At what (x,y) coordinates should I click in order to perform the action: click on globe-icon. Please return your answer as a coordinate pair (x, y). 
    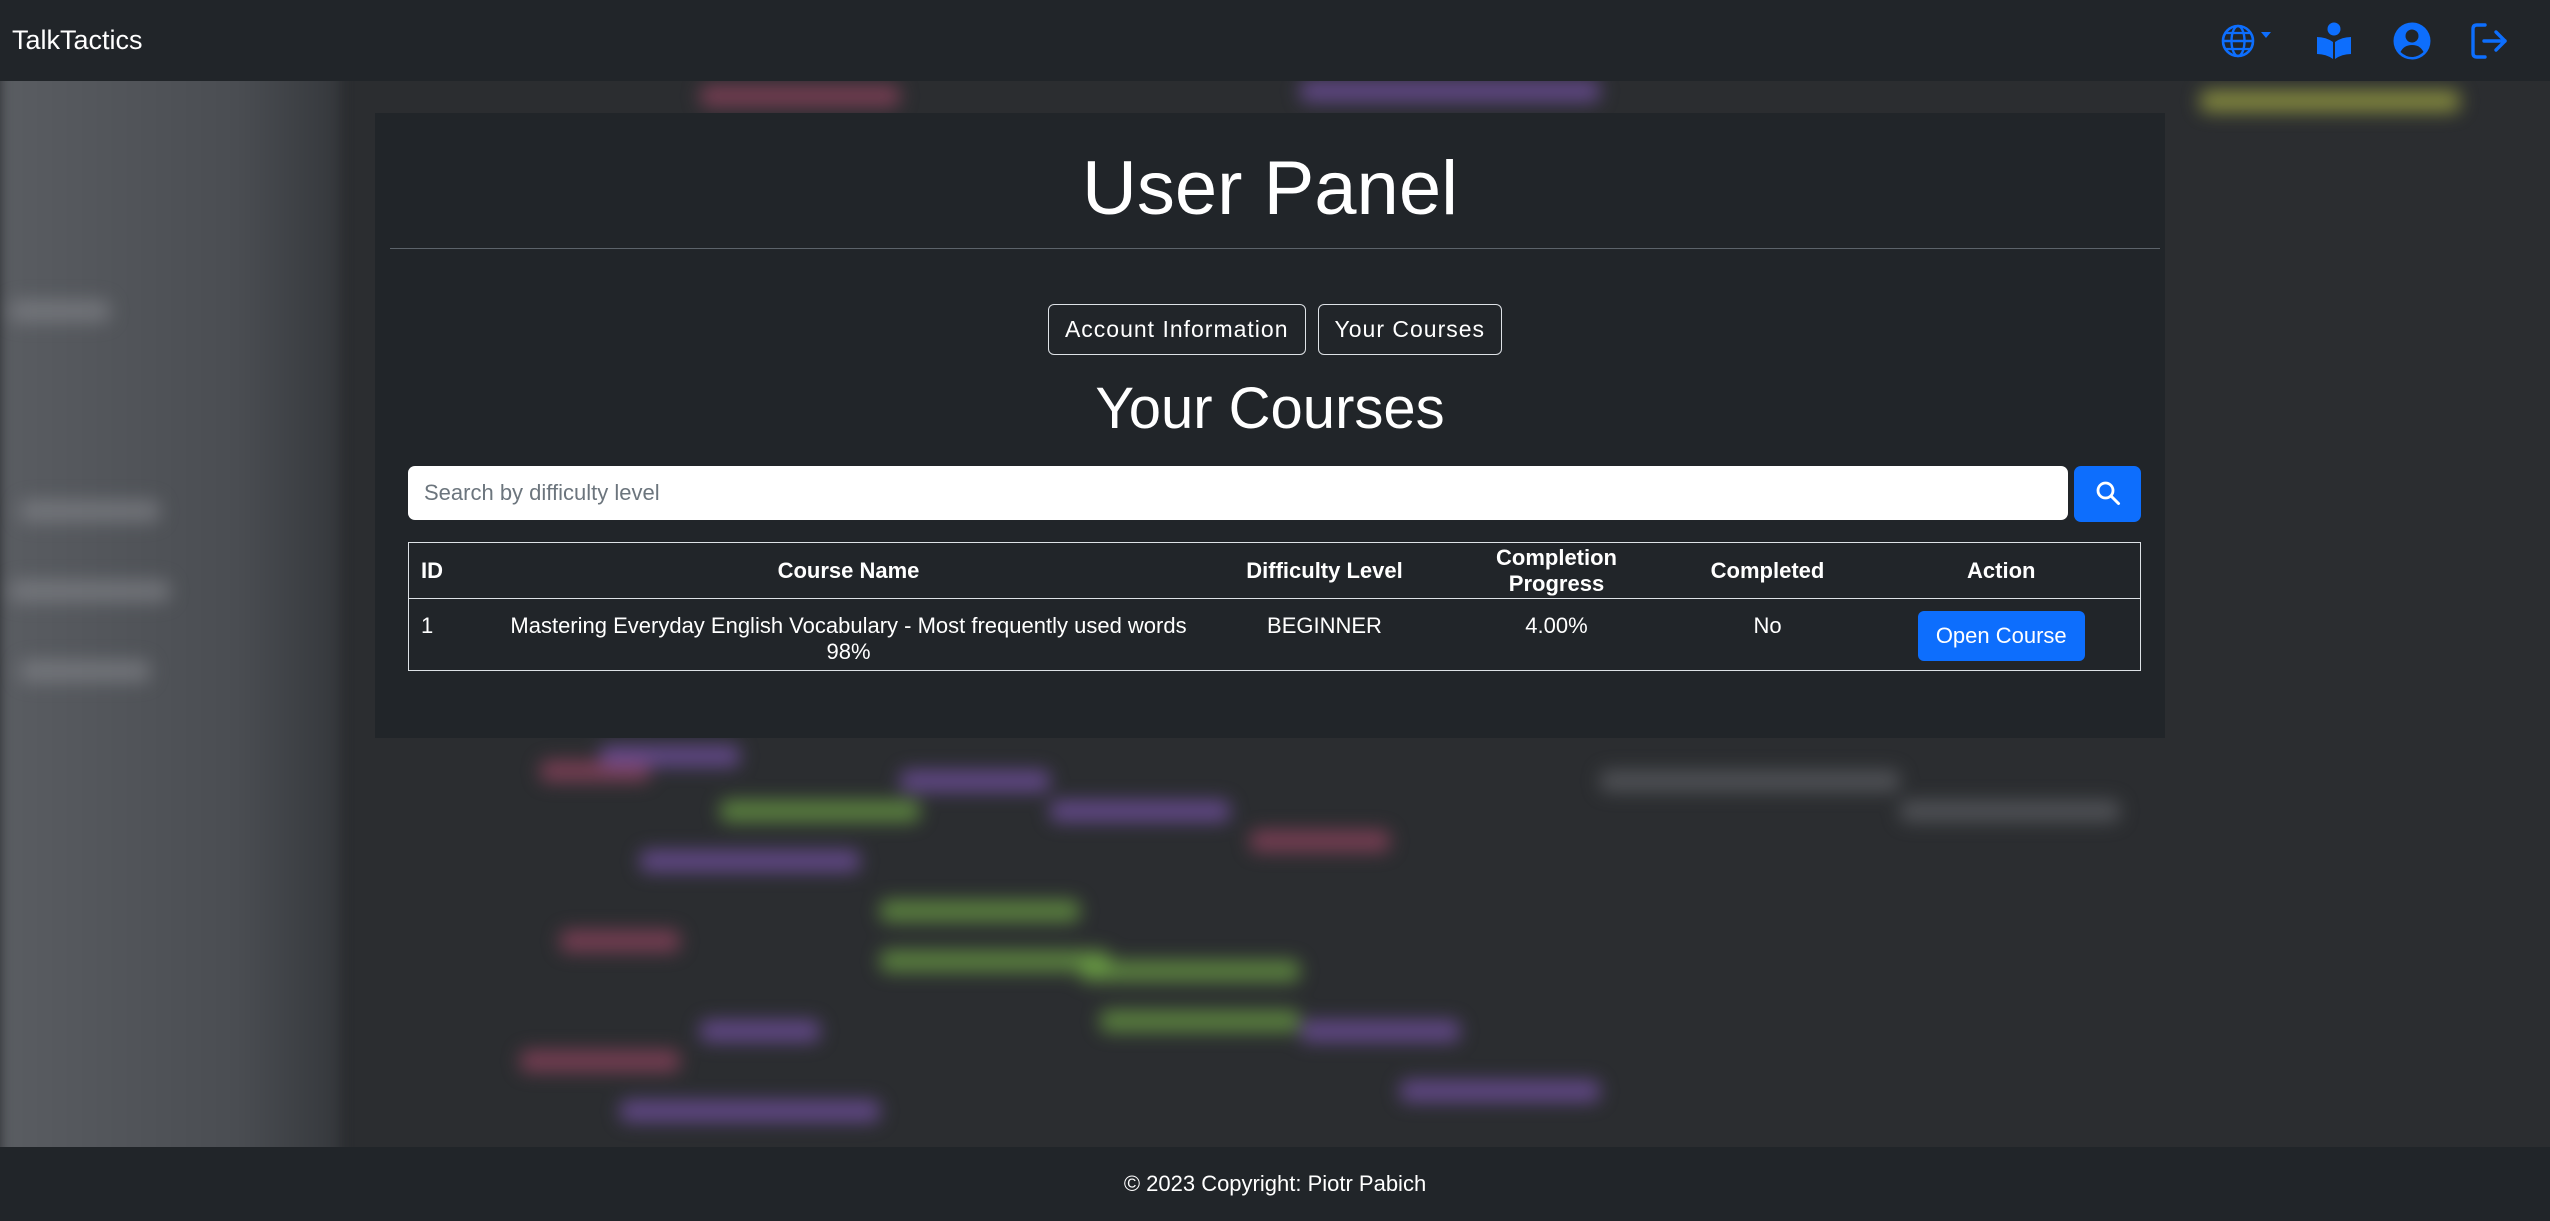
    Looking at the image, I should click on (2248, 41).